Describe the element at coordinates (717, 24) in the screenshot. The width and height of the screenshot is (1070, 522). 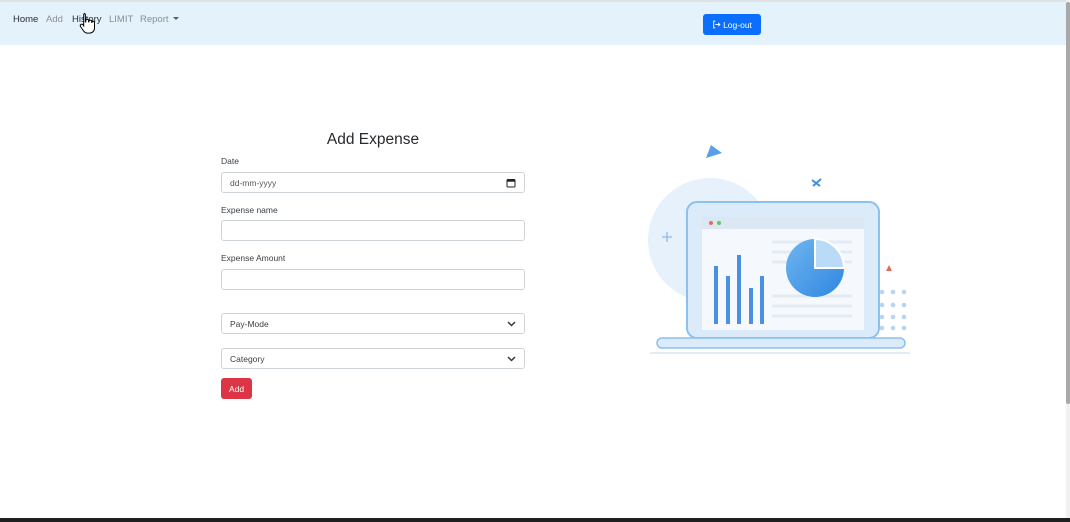
I see `logout-icon` at that location.